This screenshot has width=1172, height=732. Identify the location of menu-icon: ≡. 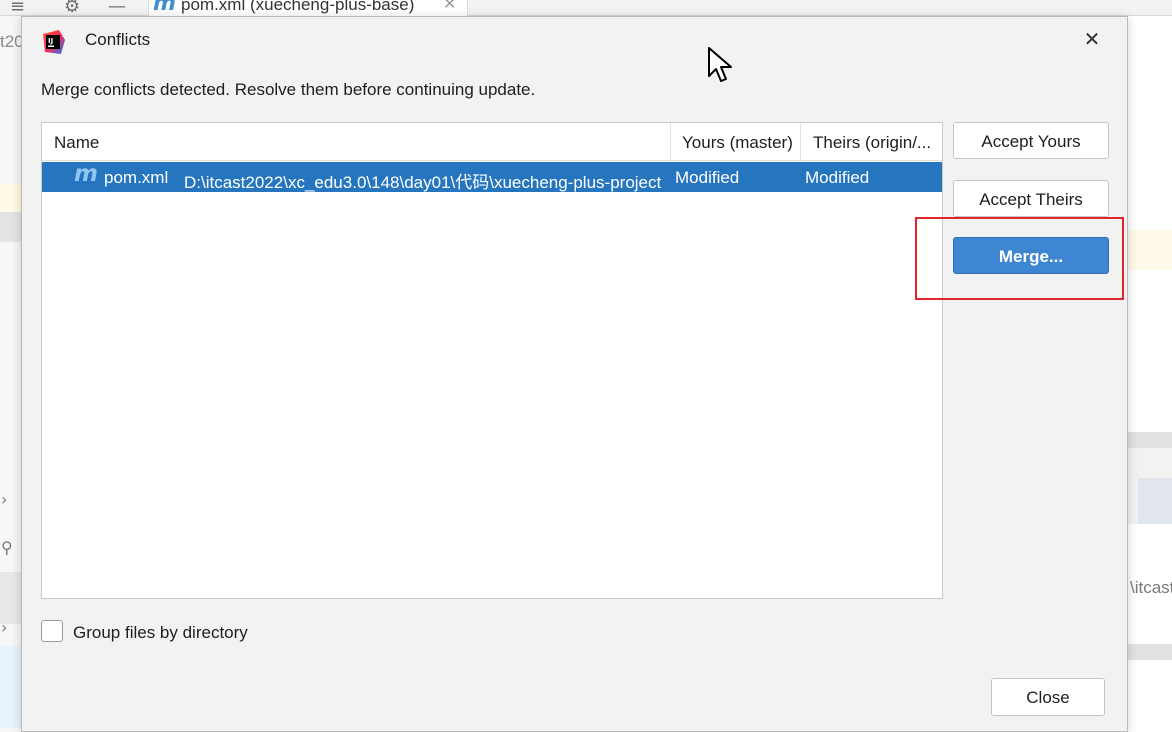
(17, 8).